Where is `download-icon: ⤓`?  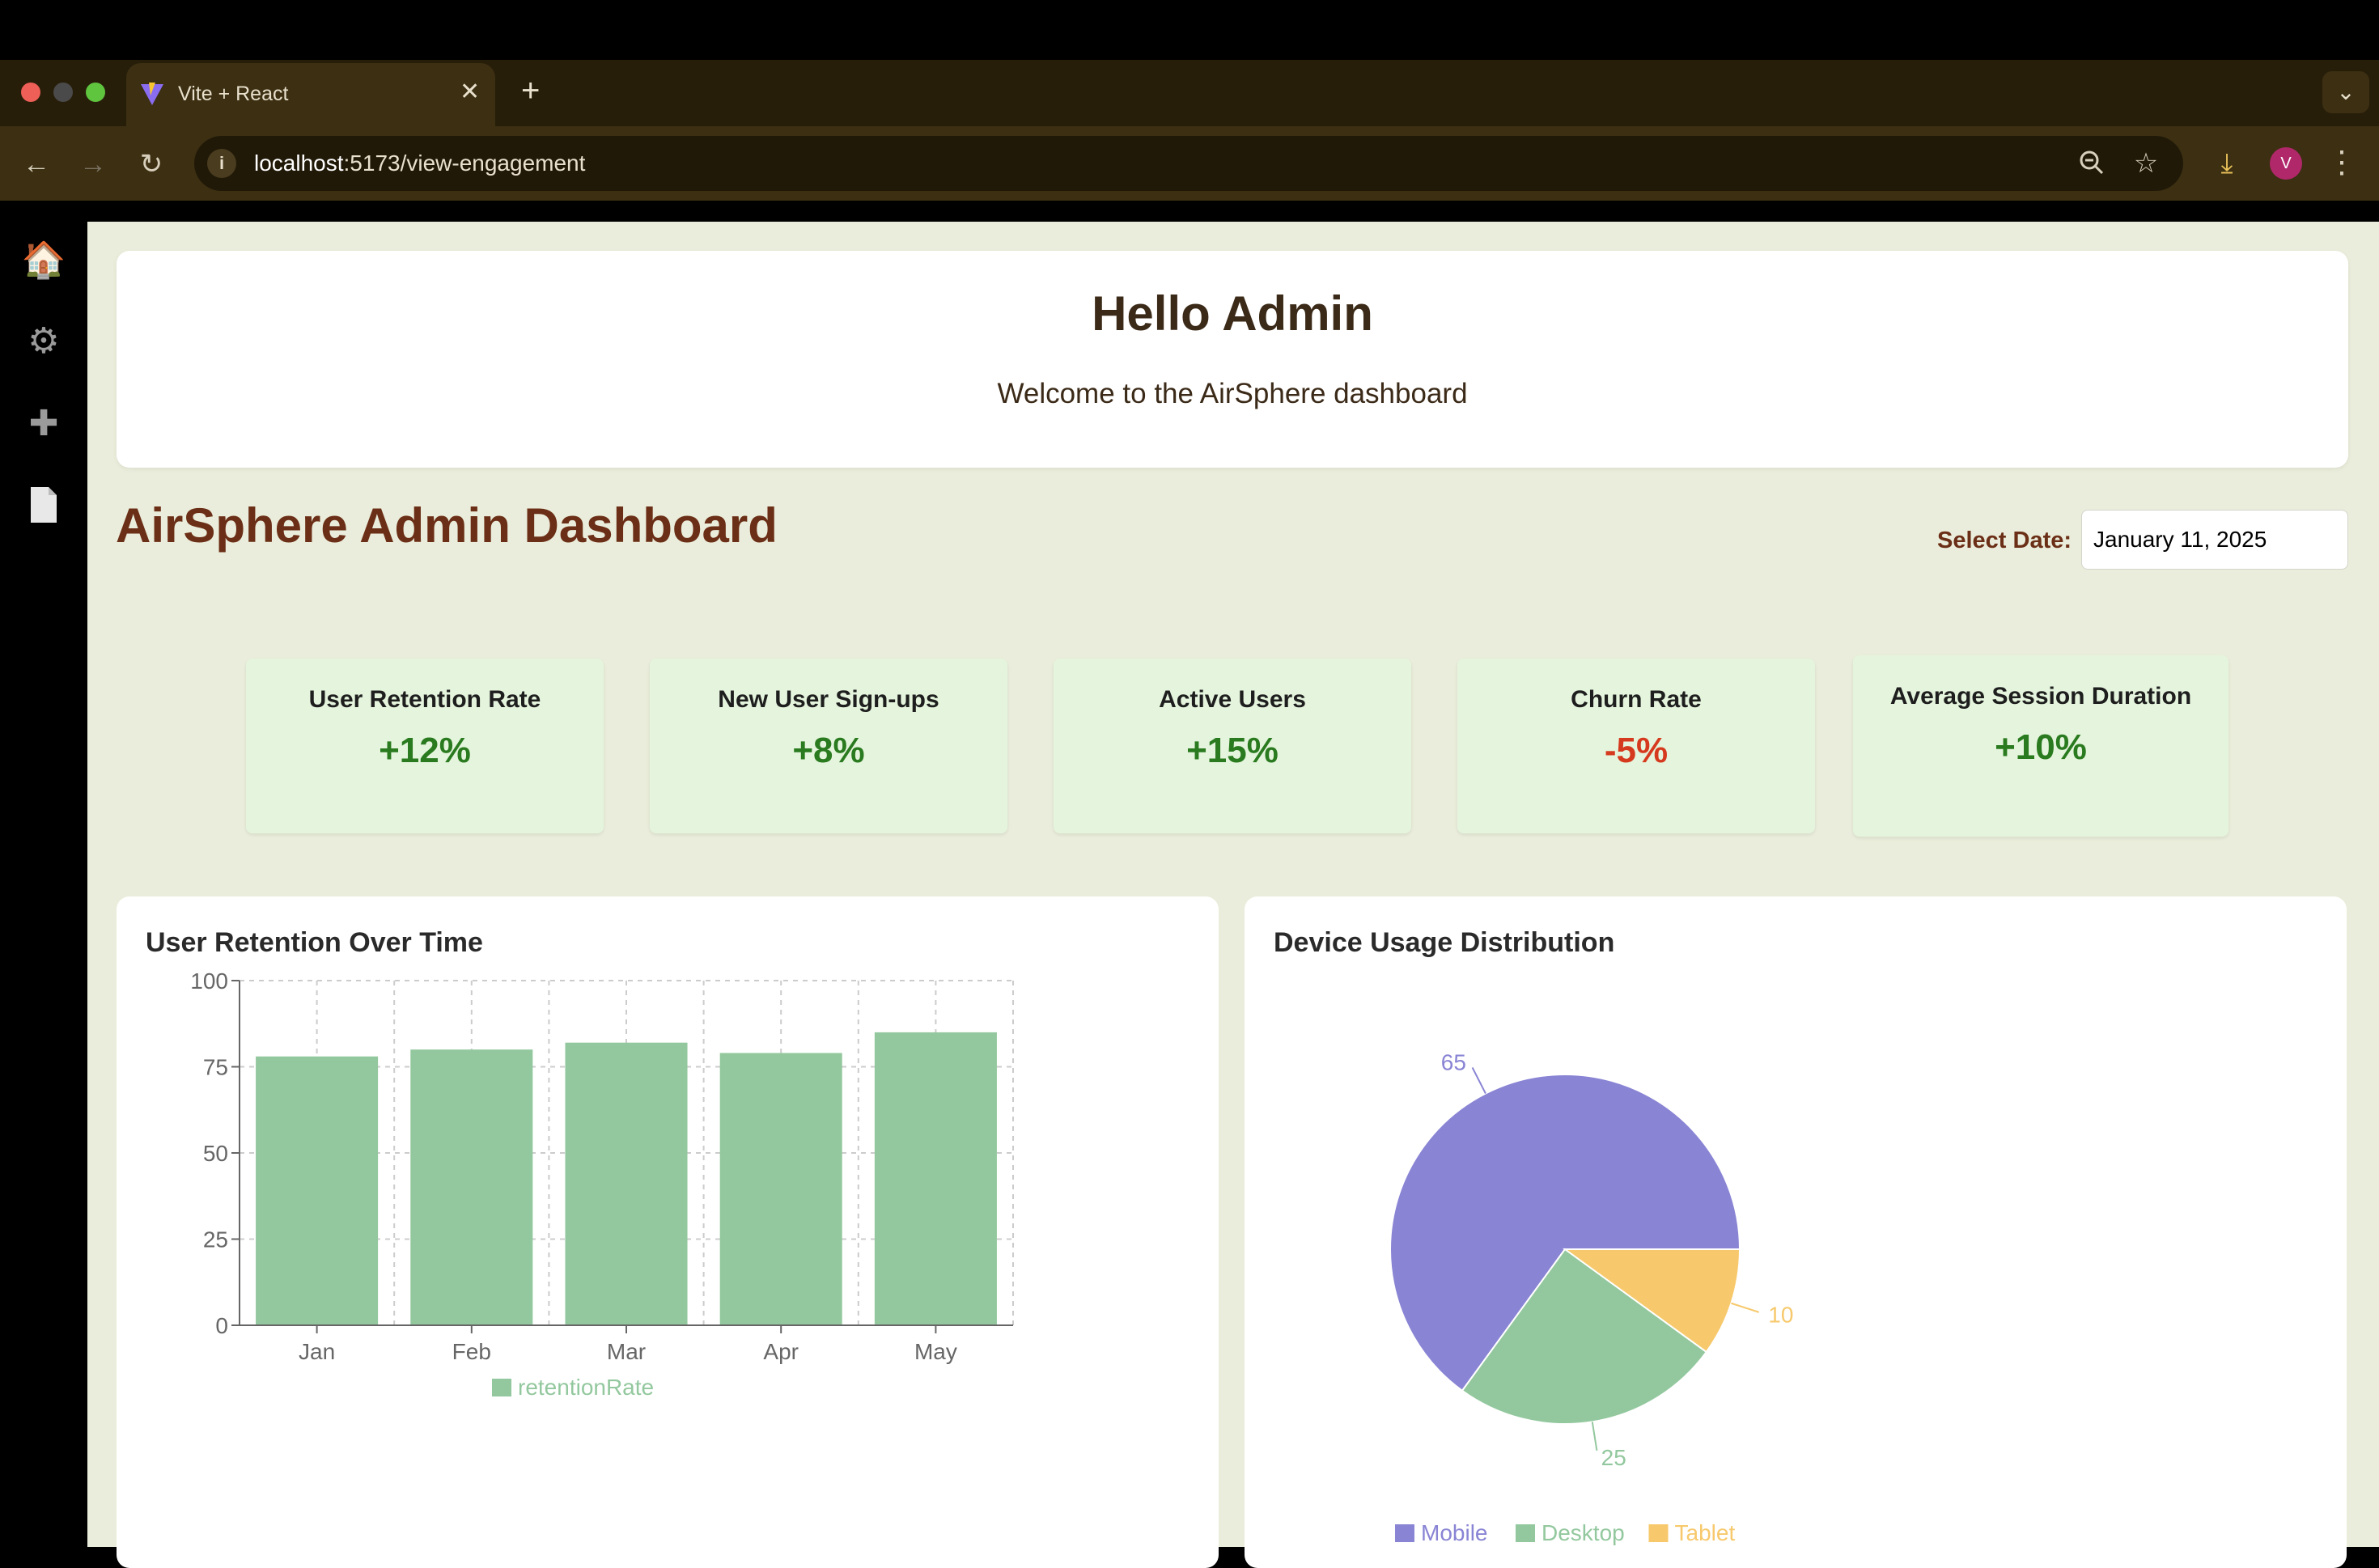 download-icon: ⤓ is located at coordinates (2226, 163).